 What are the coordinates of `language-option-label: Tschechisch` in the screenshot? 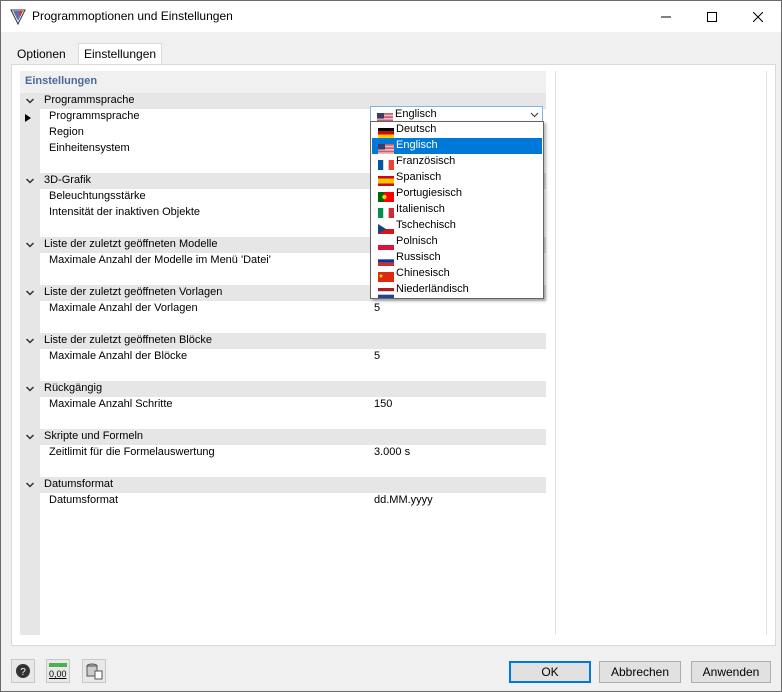 It's located at (426, 225).